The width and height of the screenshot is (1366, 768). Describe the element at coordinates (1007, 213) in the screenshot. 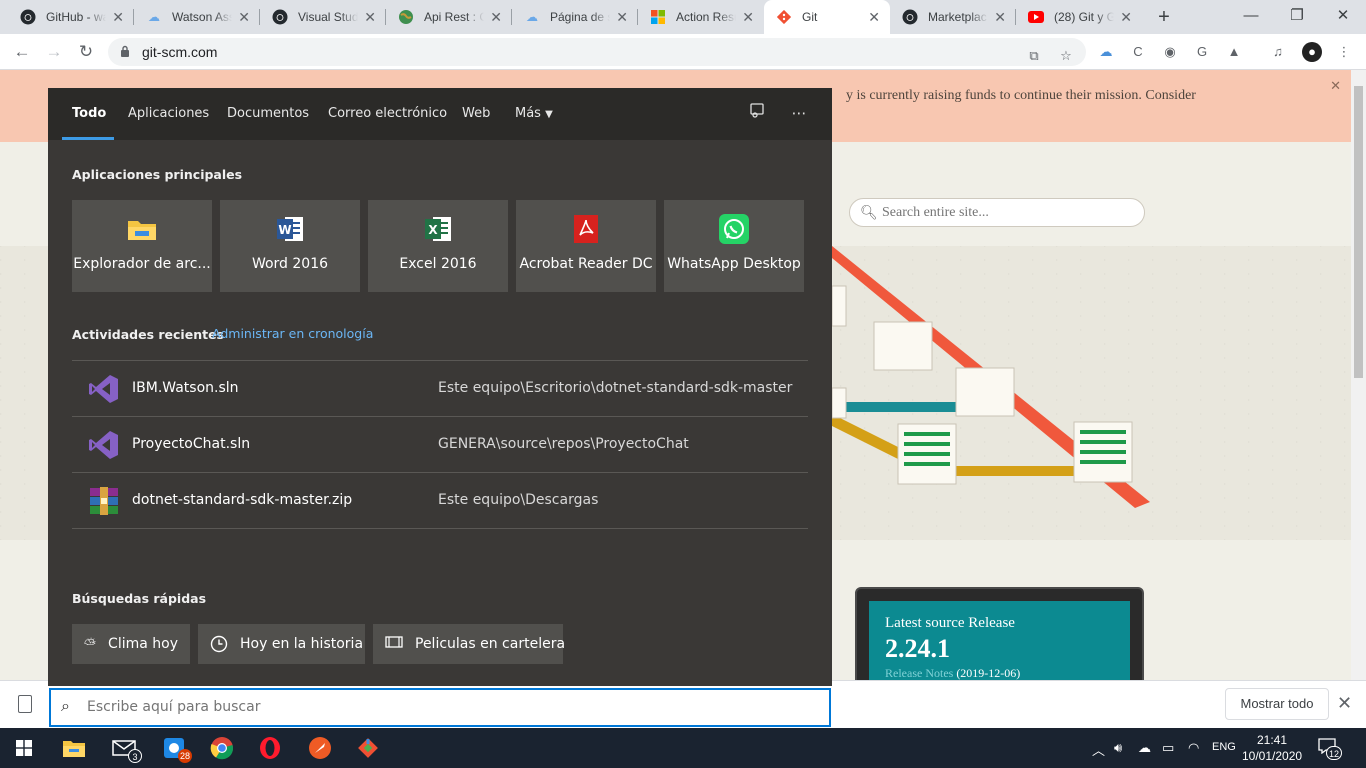

I see `site-search-input` at that location.